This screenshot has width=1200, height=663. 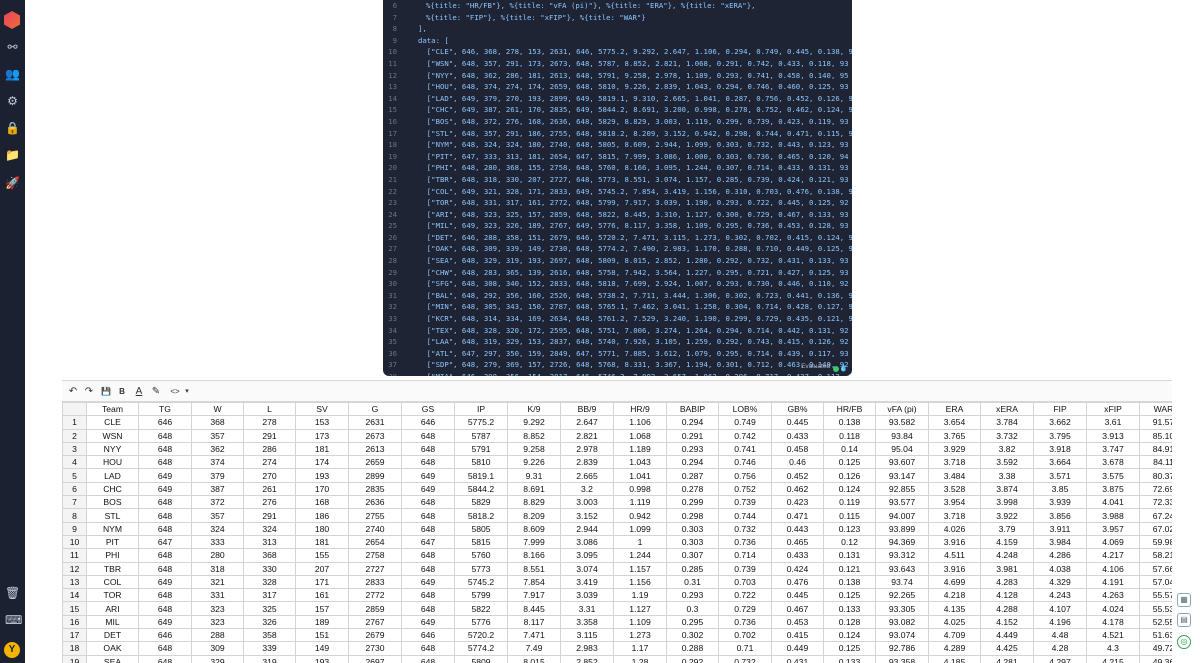 What do you see at coordinates (217, 502) in the screenshot?
I see `table-cell: 372` at bounding box center [217, 502].